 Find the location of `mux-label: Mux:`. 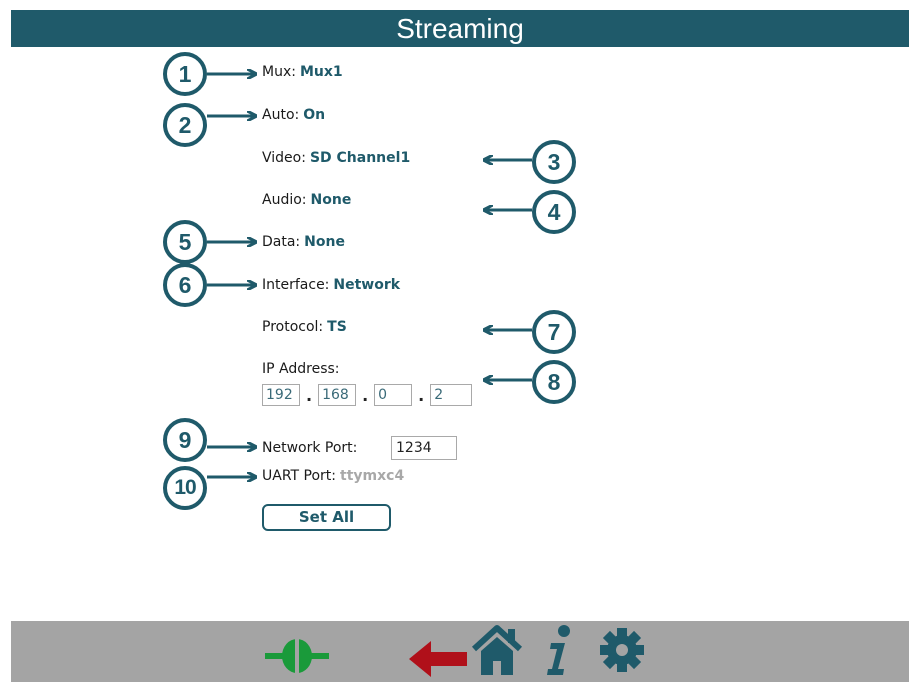

mux-label: Mux: is located at coordinates (279, 72).